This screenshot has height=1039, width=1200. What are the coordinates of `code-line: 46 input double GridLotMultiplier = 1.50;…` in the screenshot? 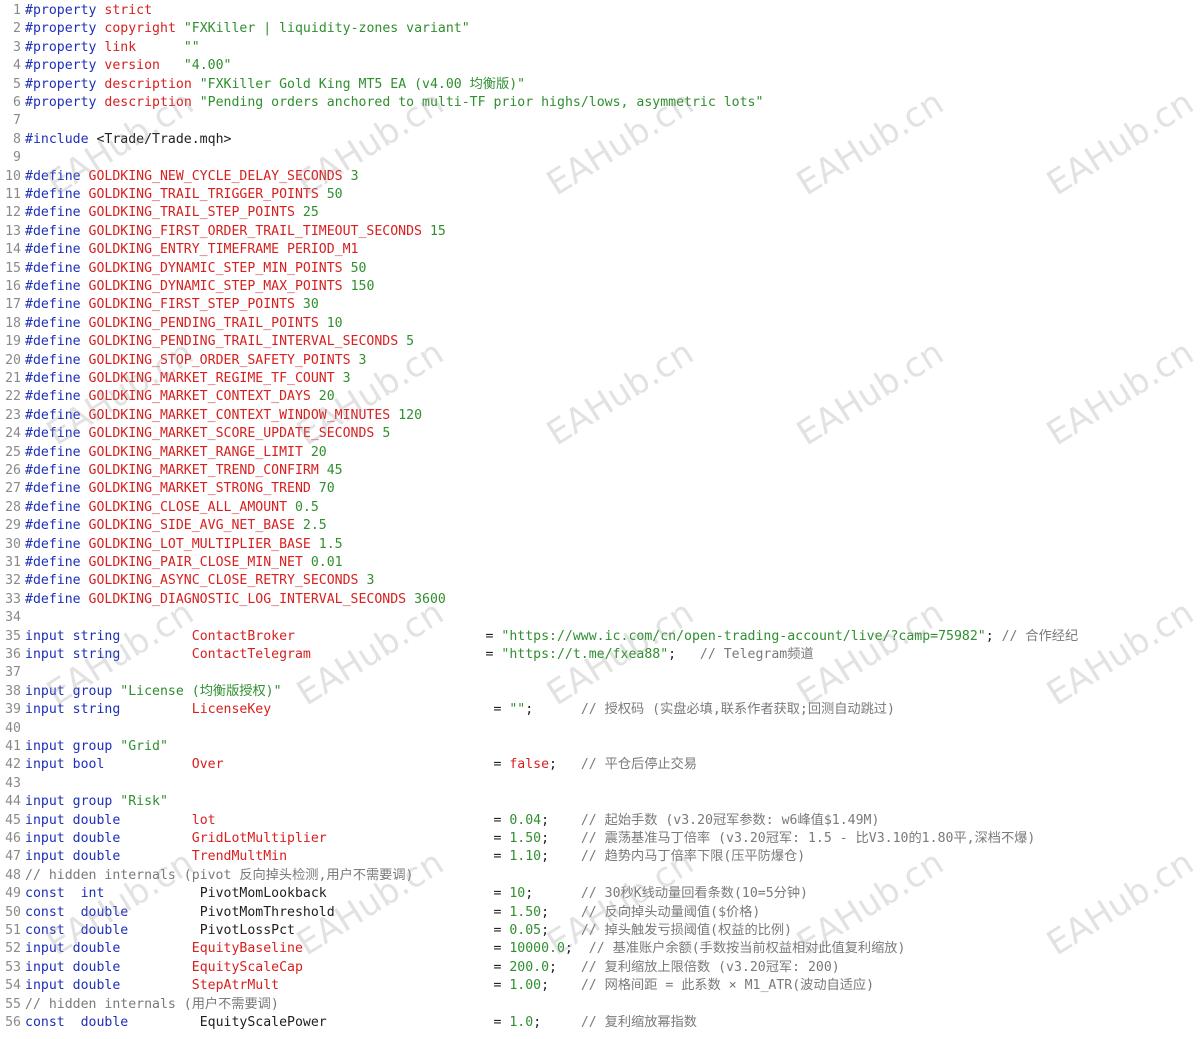 It's located at (600, 839).